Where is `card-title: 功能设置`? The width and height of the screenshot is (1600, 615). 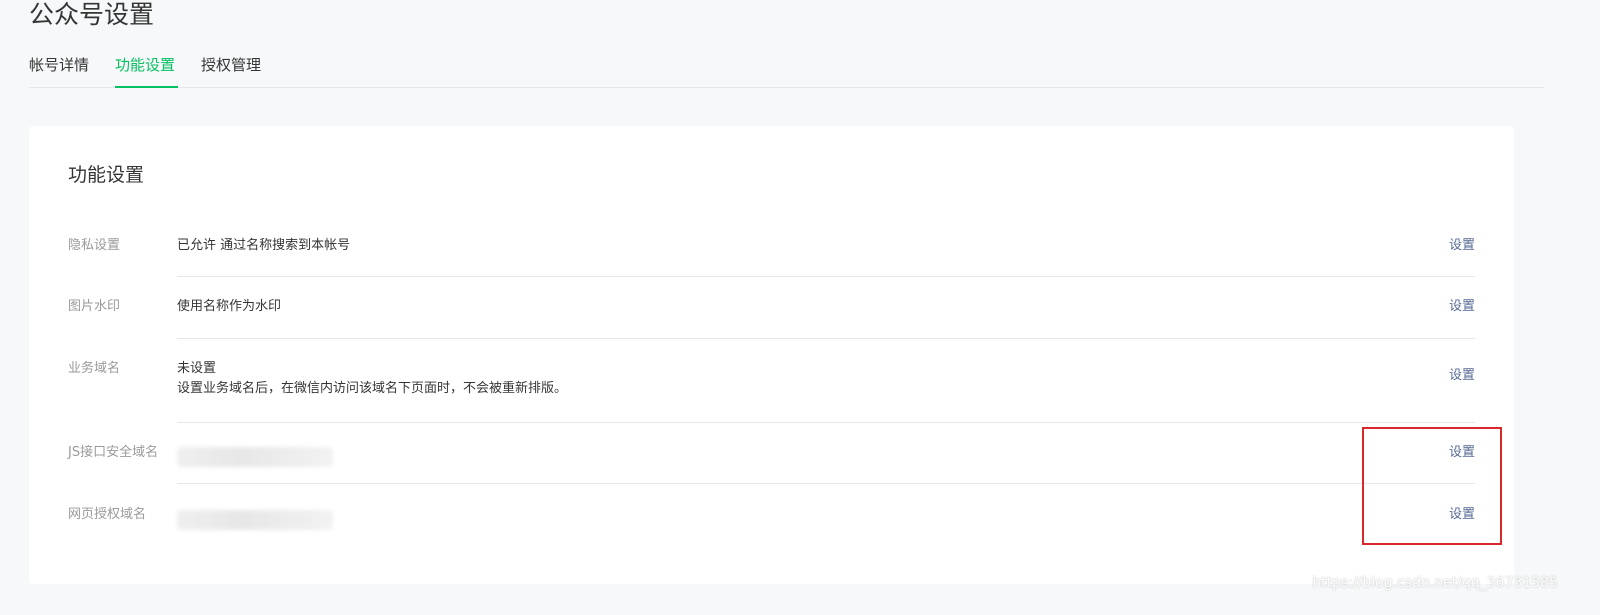
card-title: 功能设置 is located at coordinates (106, 175).